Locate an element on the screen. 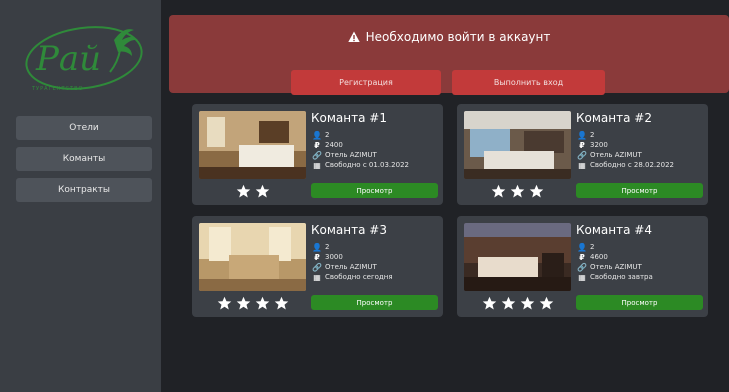  price-row: ₽2400 is located at coordinates (328, 145).